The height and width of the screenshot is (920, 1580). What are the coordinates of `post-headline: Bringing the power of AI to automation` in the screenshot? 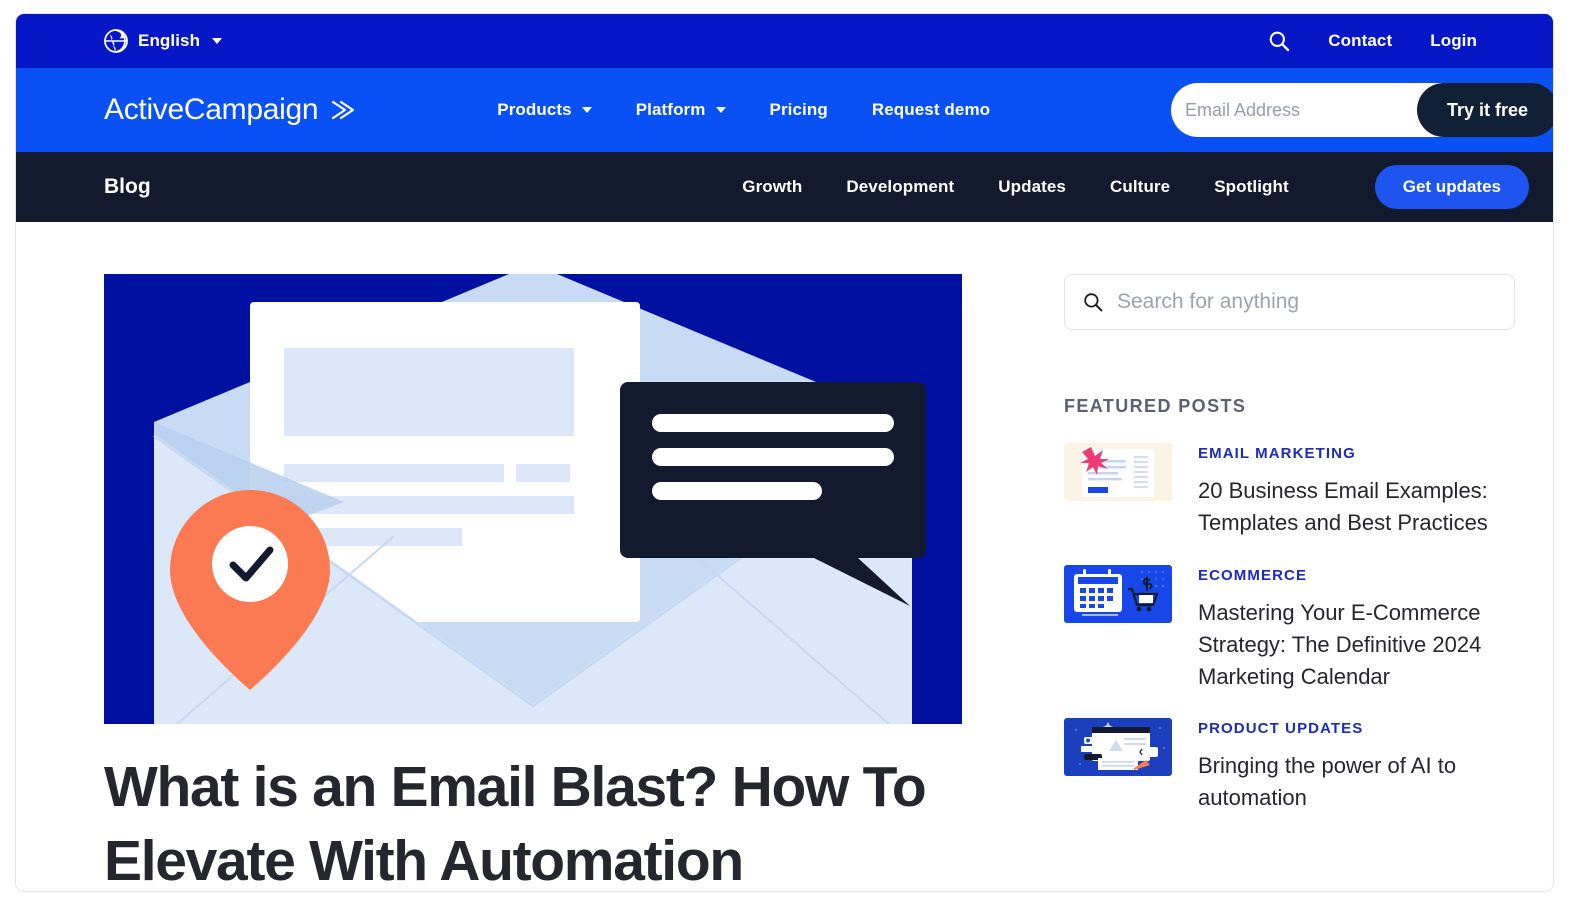 It's located at (1327, 782).